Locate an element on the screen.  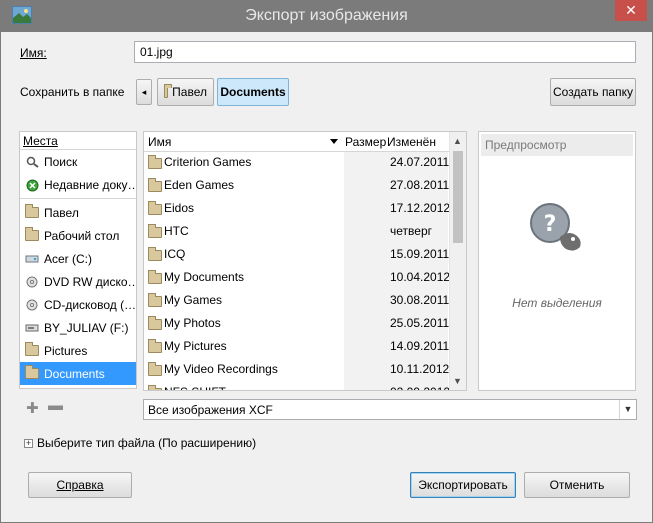
file-type-expander: + Выберите тип файла (По расширению) is located at coordinates (140, 443).